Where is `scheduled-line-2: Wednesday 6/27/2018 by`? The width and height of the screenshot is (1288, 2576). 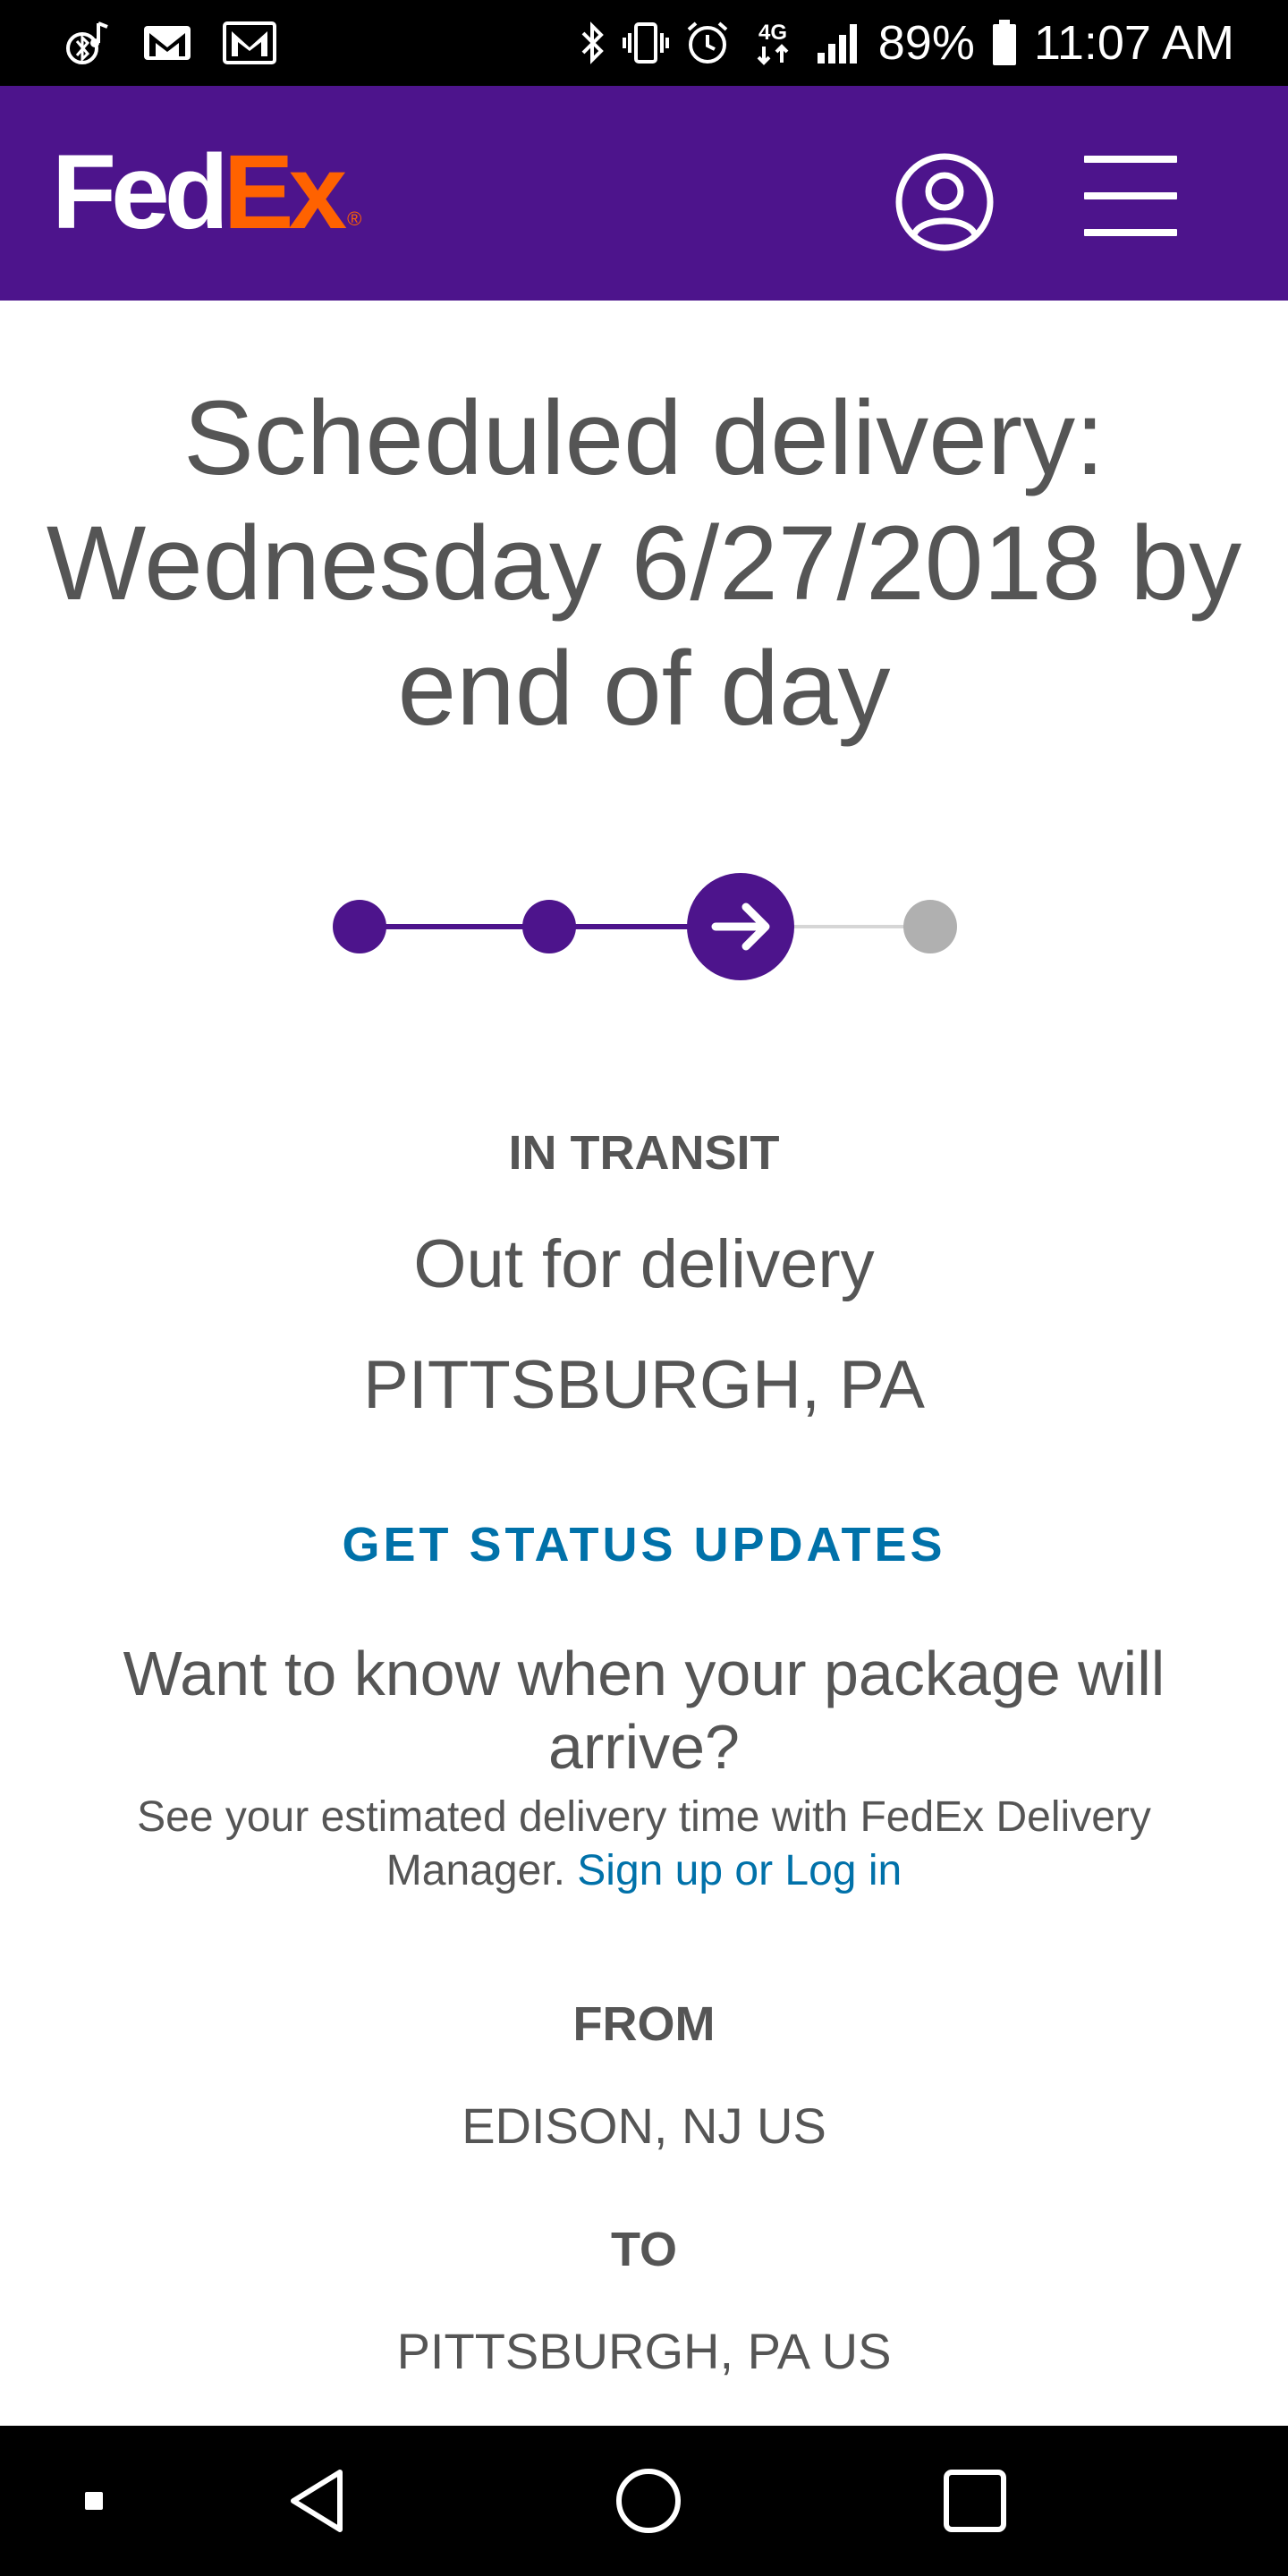 scheduled-line-2: Wednesday 6/27/2018 by is located at coordinates (644, 563).